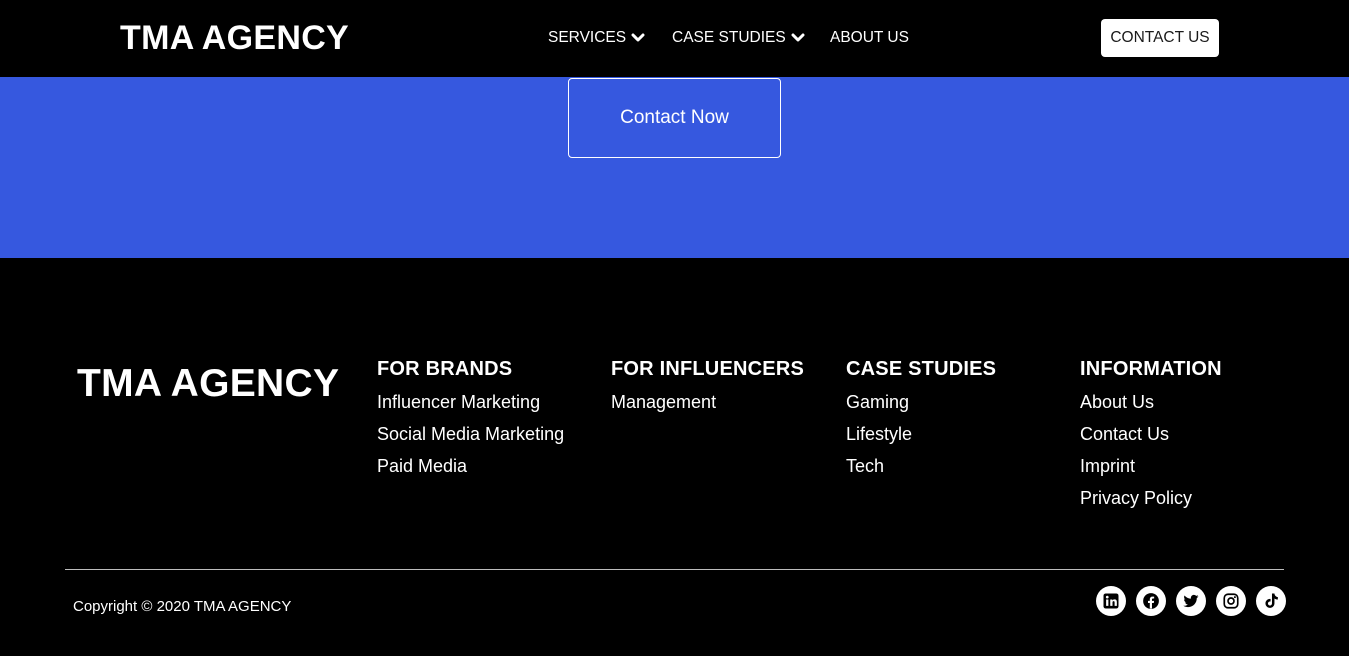 The image size is (1349, 656). I want to click on footer-column-title: FOR INFLUENCERS, so click(707, 369).